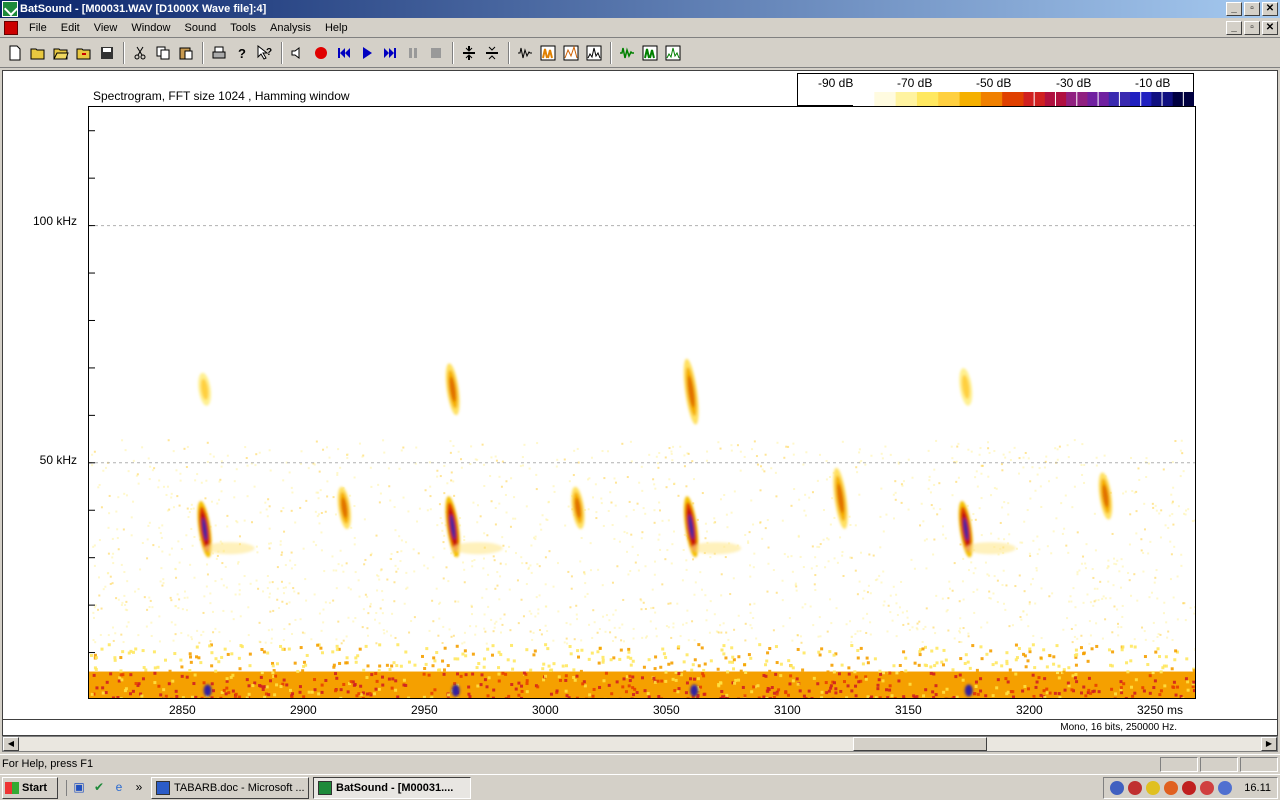  Describe the element at coordinates (61, 53) in the screenshot. I see `open-folder-icon` at that location.